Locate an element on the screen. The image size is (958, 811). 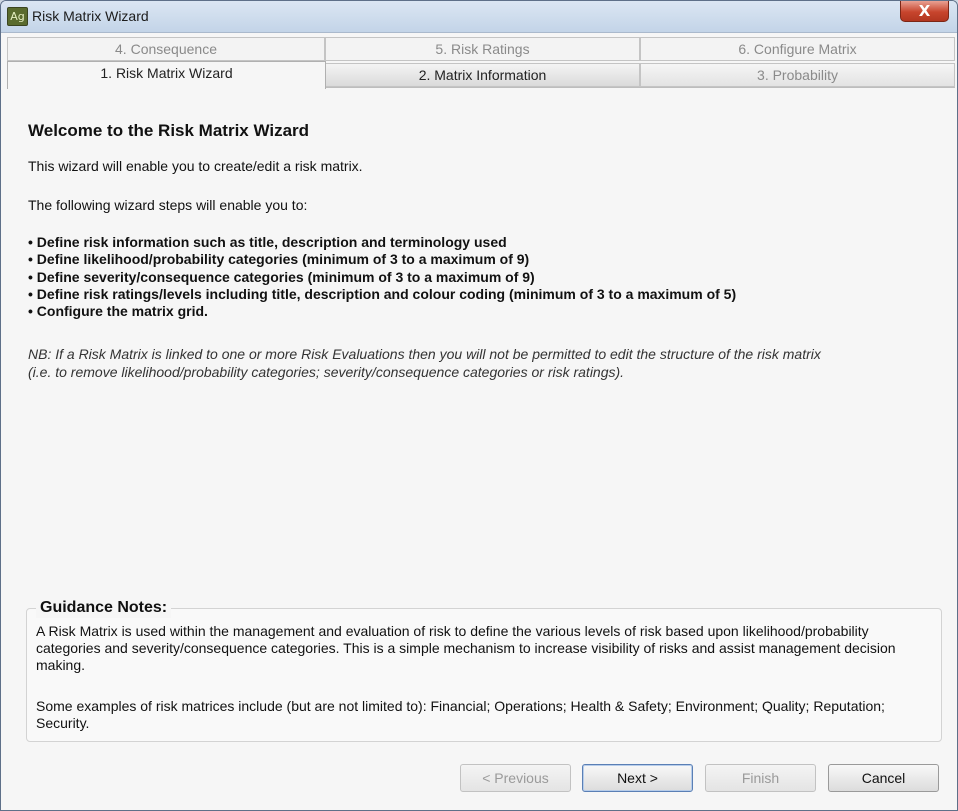
list-item: • Configure the matrix grid. is located at coordinates (118, 311).